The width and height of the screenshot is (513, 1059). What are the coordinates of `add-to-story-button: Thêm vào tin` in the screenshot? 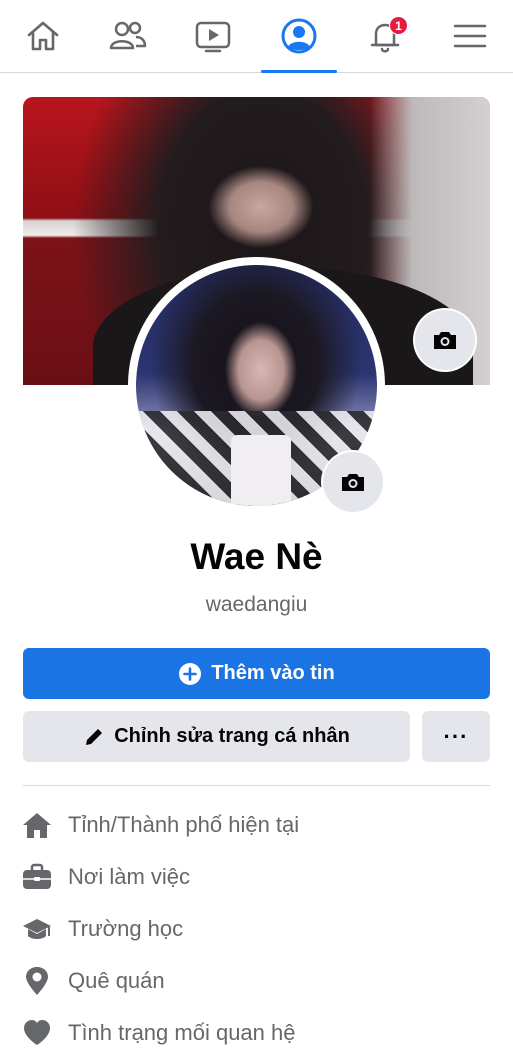 It's located at (256, 673).